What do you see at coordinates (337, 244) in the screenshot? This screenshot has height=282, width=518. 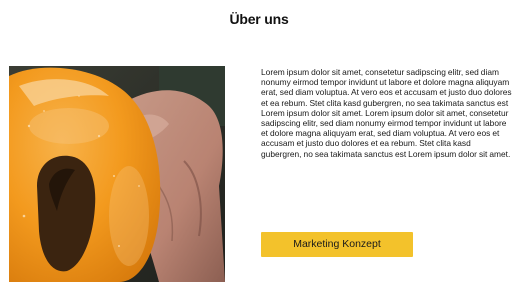 I see `marketing-konzept-button: Marketing Konzept` at bounding box center [337, 244].